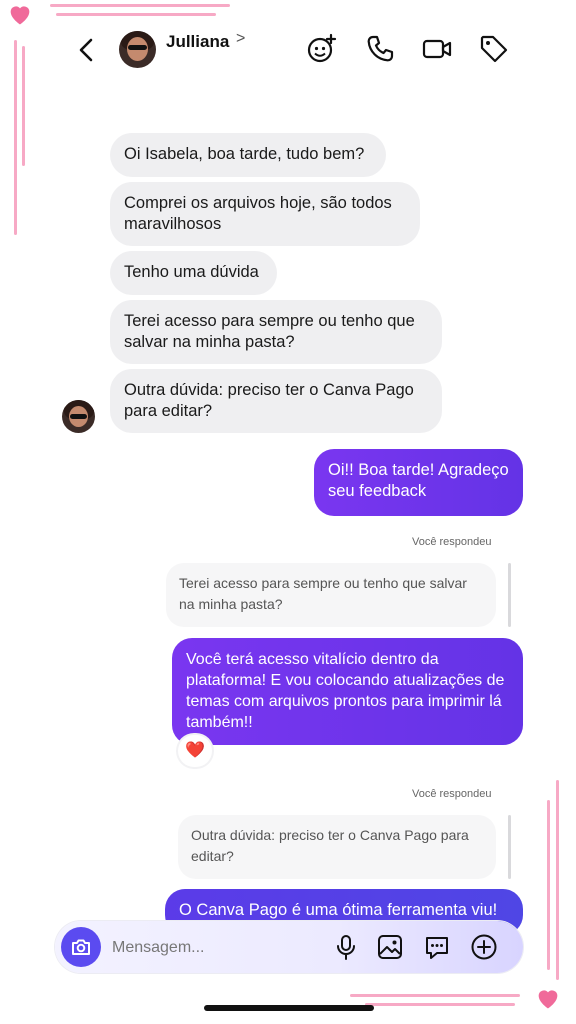 This screenshot has width=576, height=1024. I want to click on sticker-icon, so click(437, 947).